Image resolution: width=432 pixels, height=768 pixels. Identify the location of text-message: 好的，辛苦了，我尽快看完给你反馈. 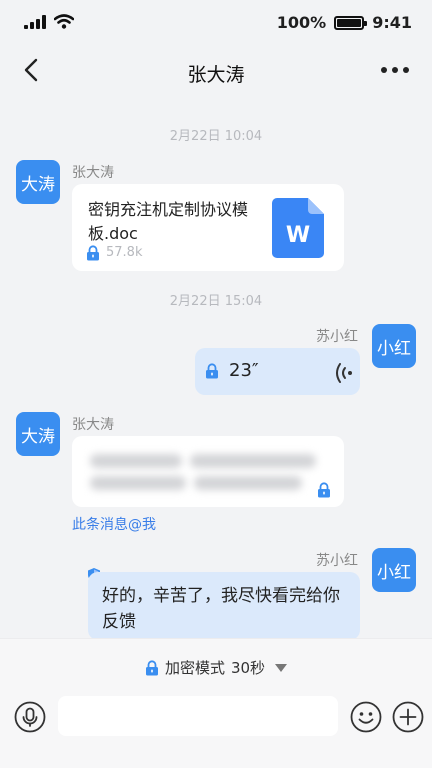
(224, 606).